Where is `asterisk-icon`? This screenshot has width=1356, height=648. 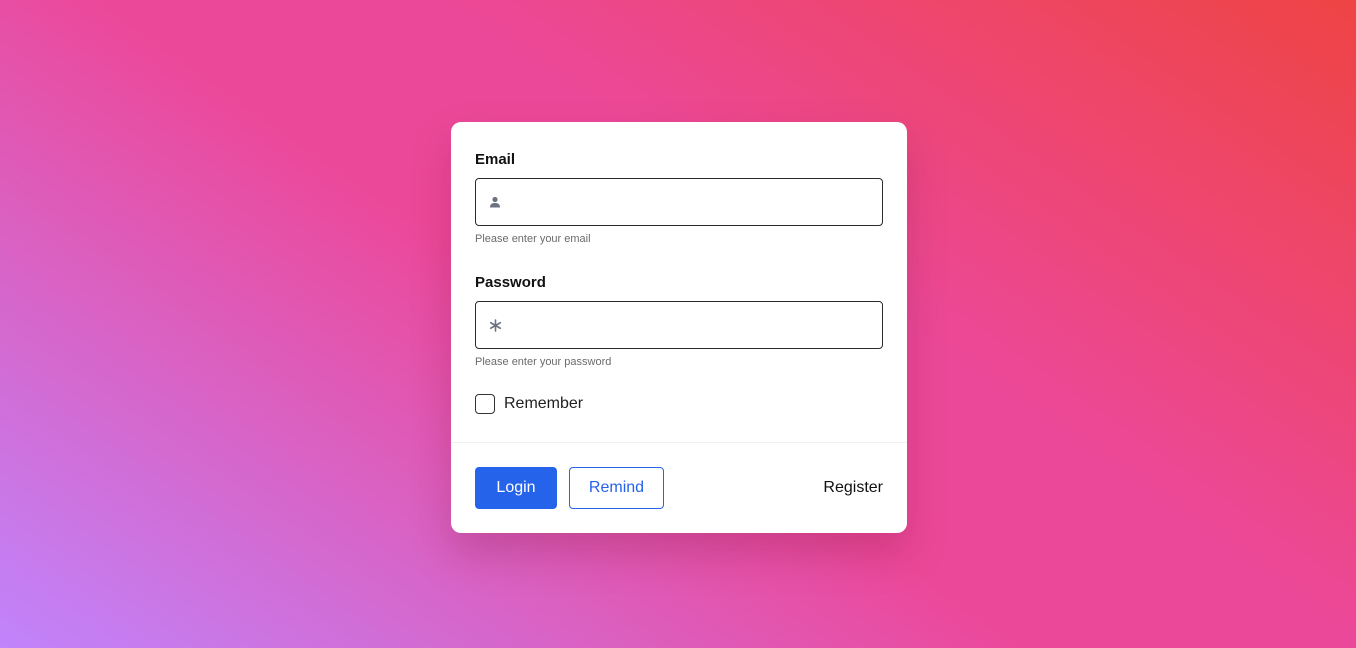 asterisk-icon is located at coordinates (495, 325).